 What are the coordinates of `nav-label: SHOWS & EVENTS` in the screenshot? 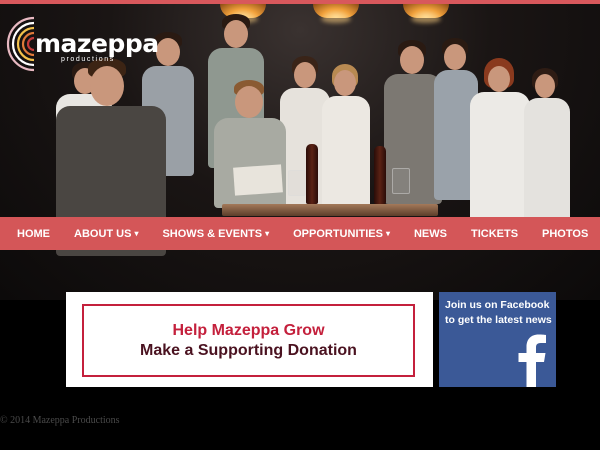 It's located at (212, 233).